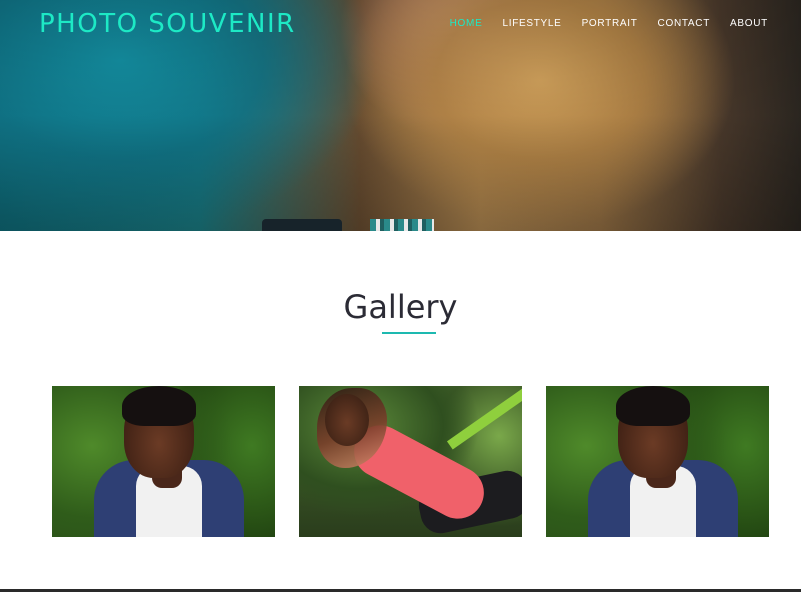 The height and width of the screenshot is (592, 801). Describe the element at coordinates (610, 23) in the screenshot. I see `nav-item-portrait: PORTRAIT` at that location.